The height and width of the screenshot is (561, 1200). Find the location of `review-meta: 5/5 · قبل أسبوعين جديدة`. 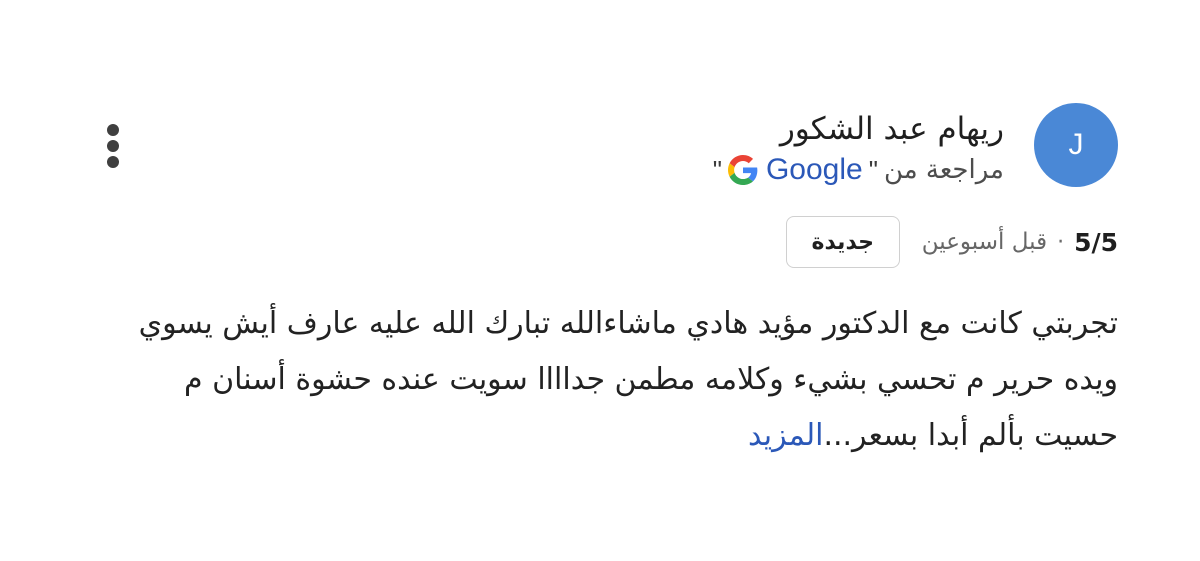

review-meta: 5/5 · قبل أسبوعين جديدة is located at coordinates (951, 242).